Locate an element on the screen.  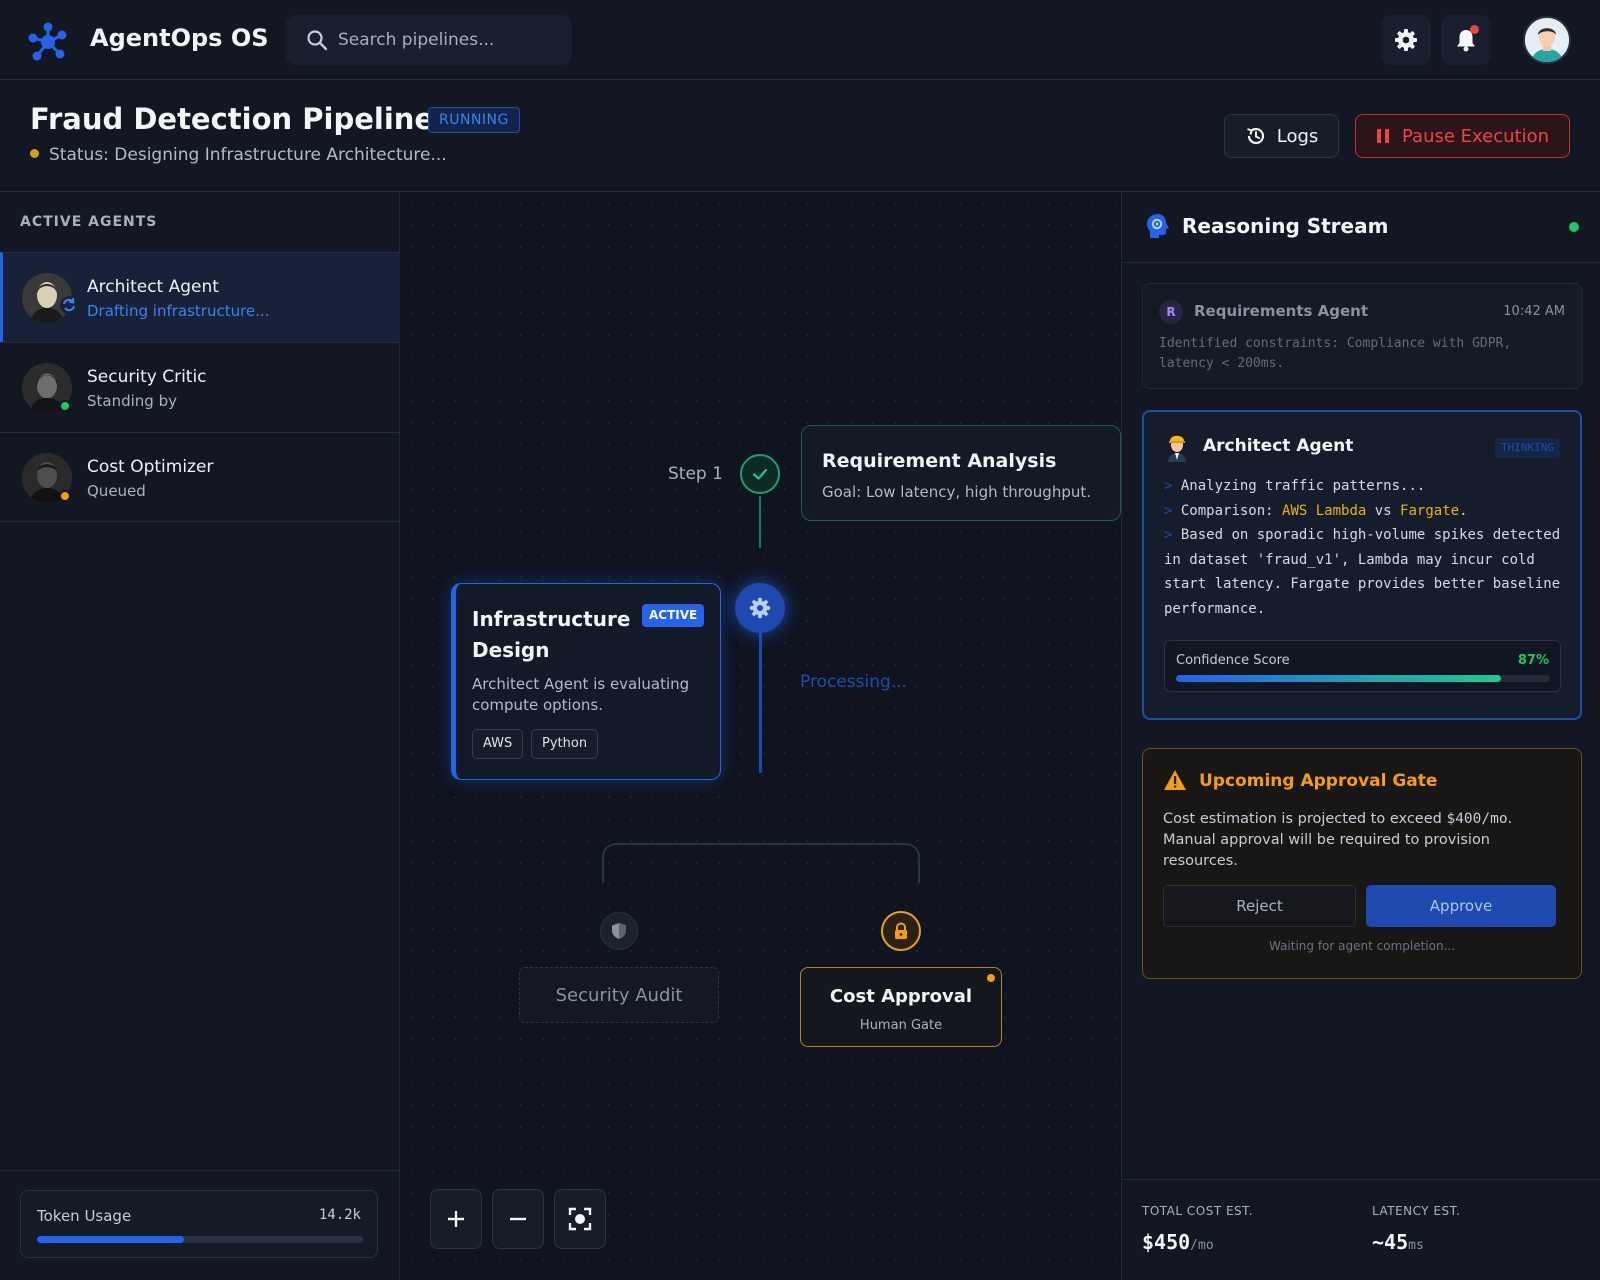
check-icon is located at coordinates (760, 474).